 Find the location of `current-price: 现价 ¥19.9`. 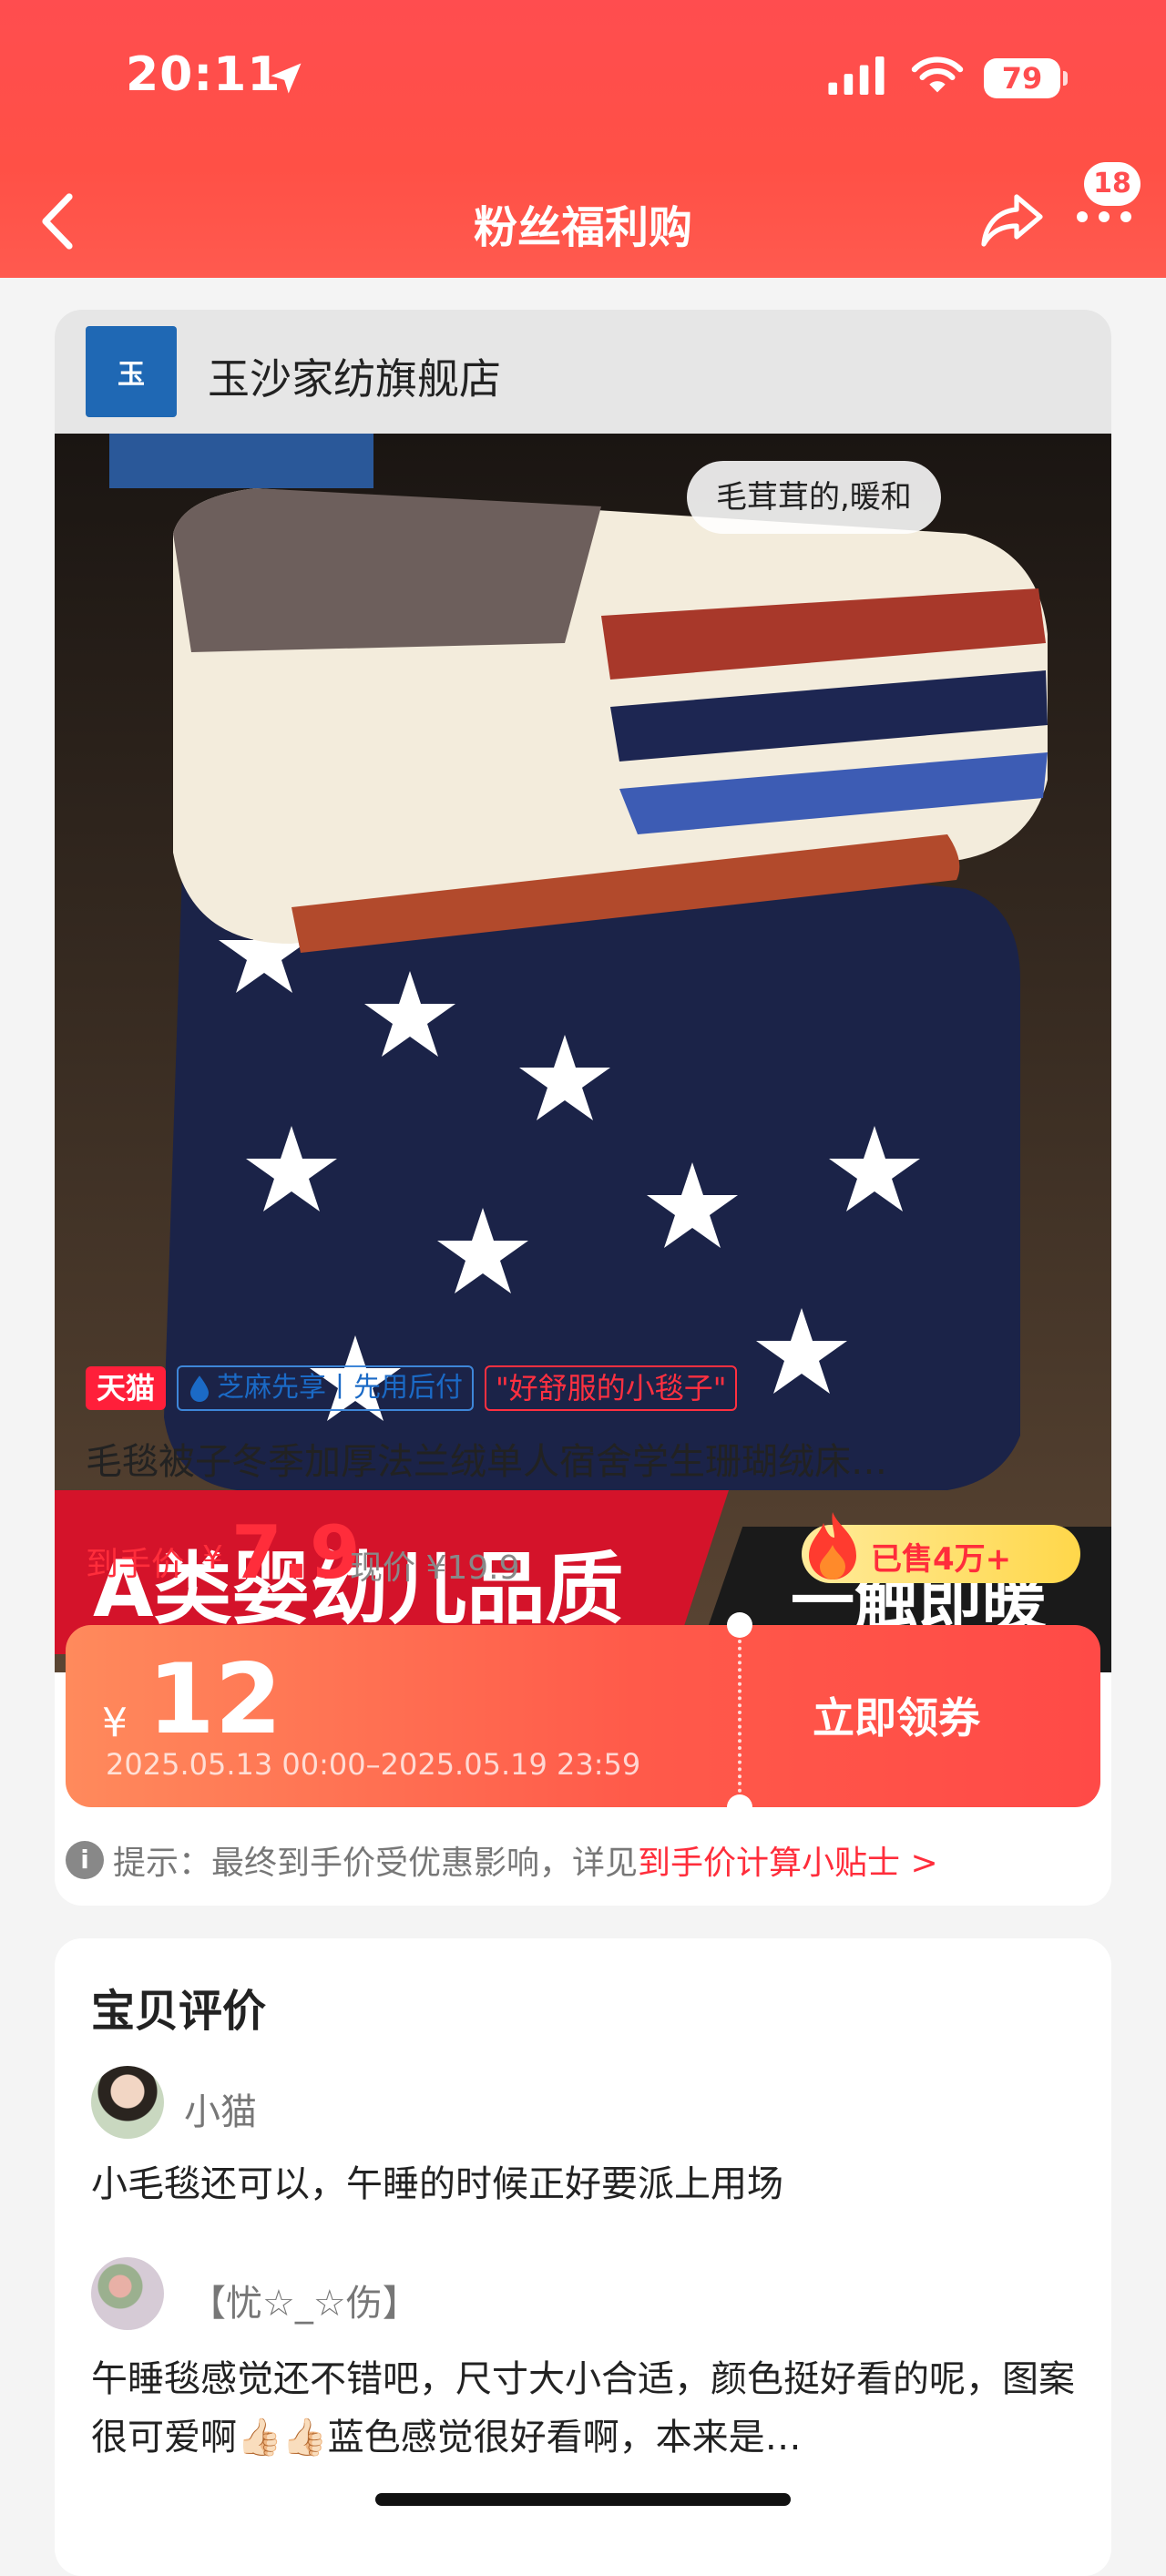

current-price: 现价 ¥19.9 is located at coordinates (435, 1568).